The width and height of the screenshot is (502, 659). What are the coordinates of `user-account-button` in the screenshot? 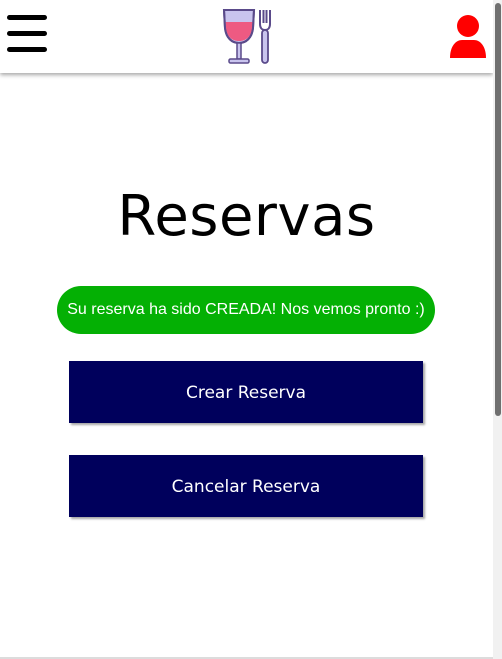 It's located at (468, 37).